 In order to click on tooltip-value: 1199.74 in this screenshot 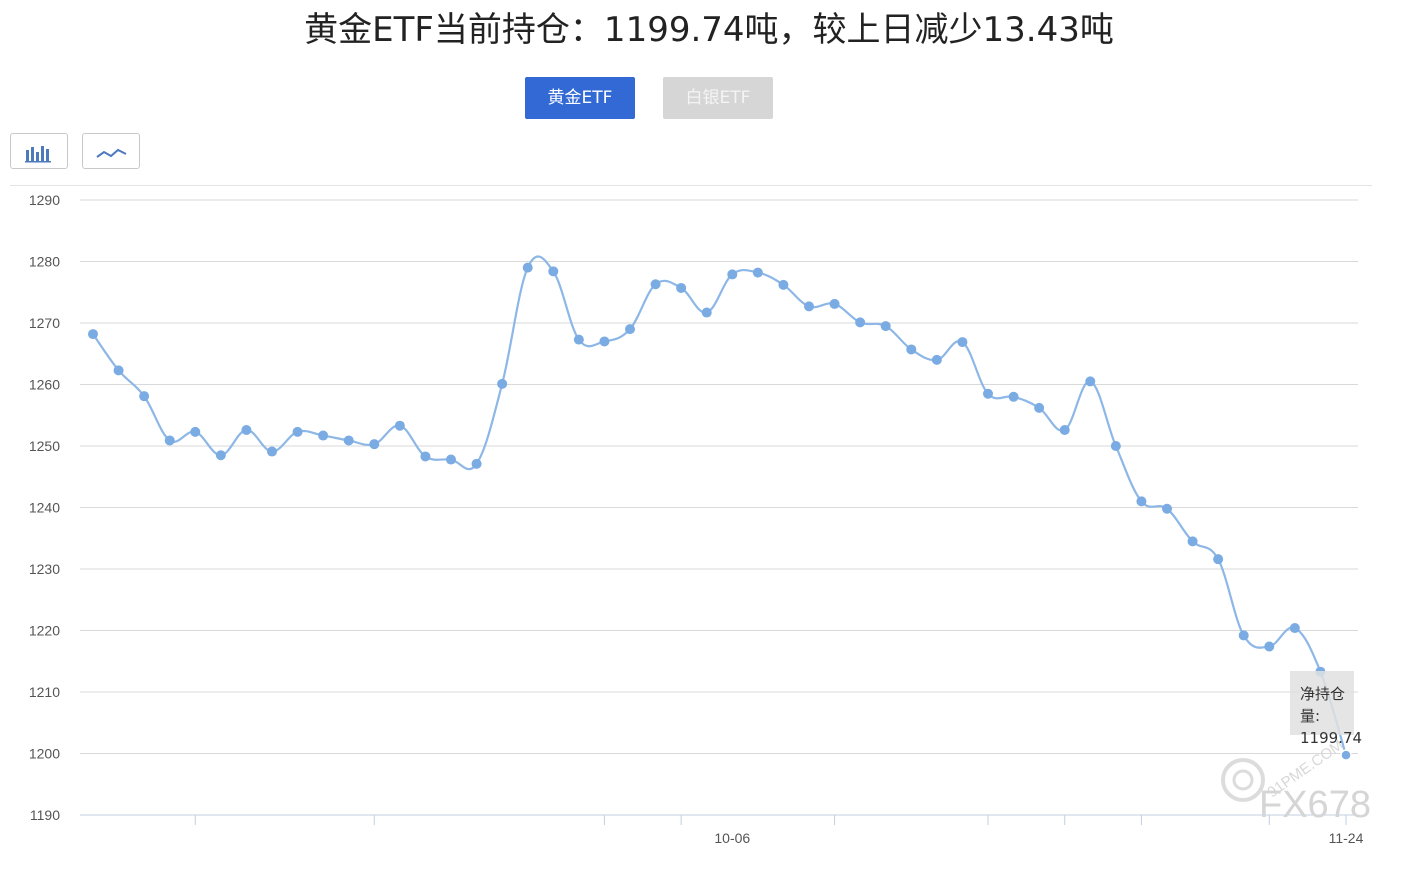, I will do `click(1331, 738)`.